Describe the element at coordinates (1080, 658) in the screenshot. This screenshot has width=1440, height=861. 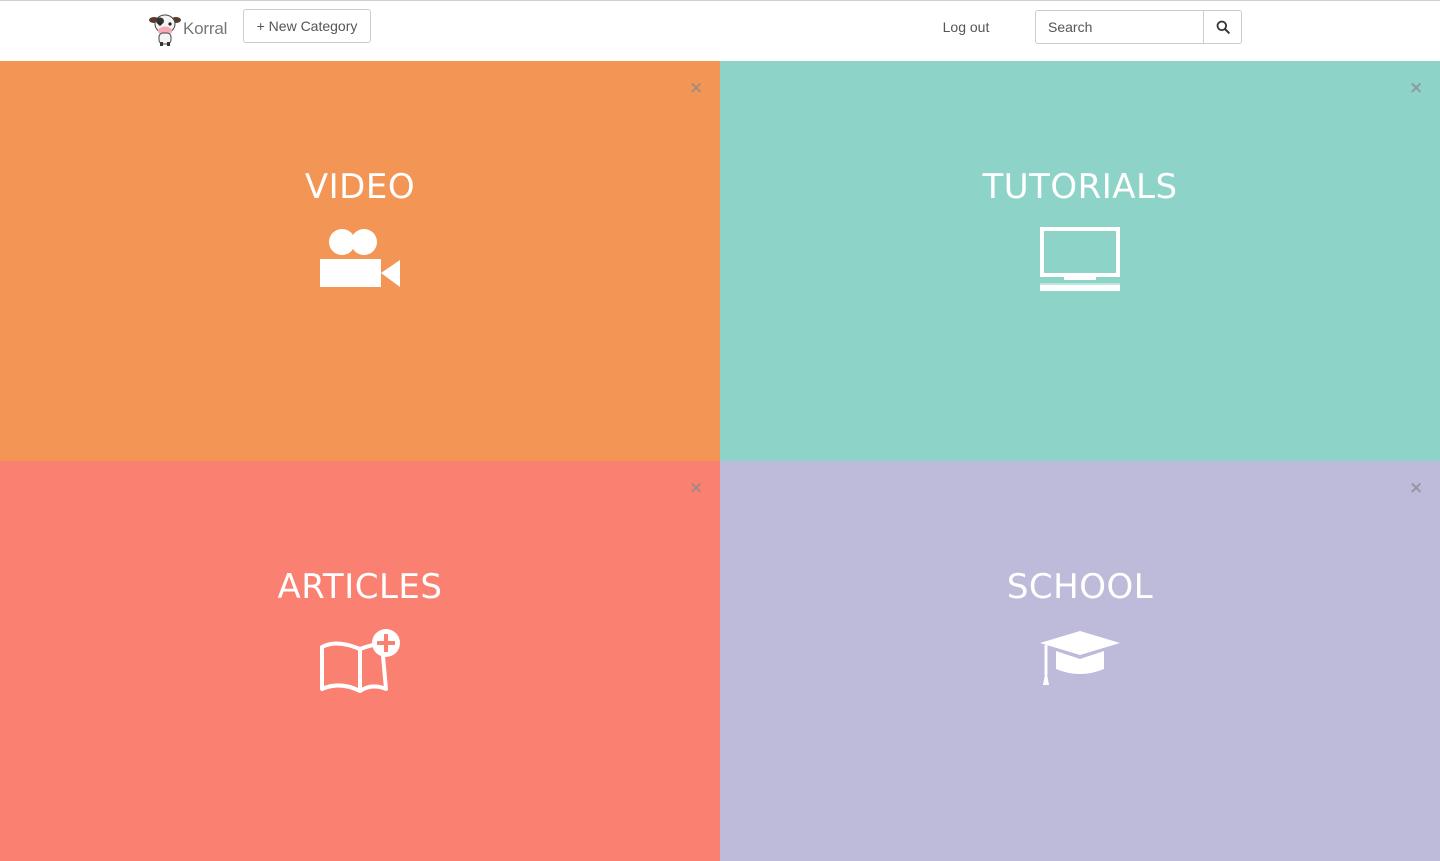
I see `graduation-cap-icon` at that location.